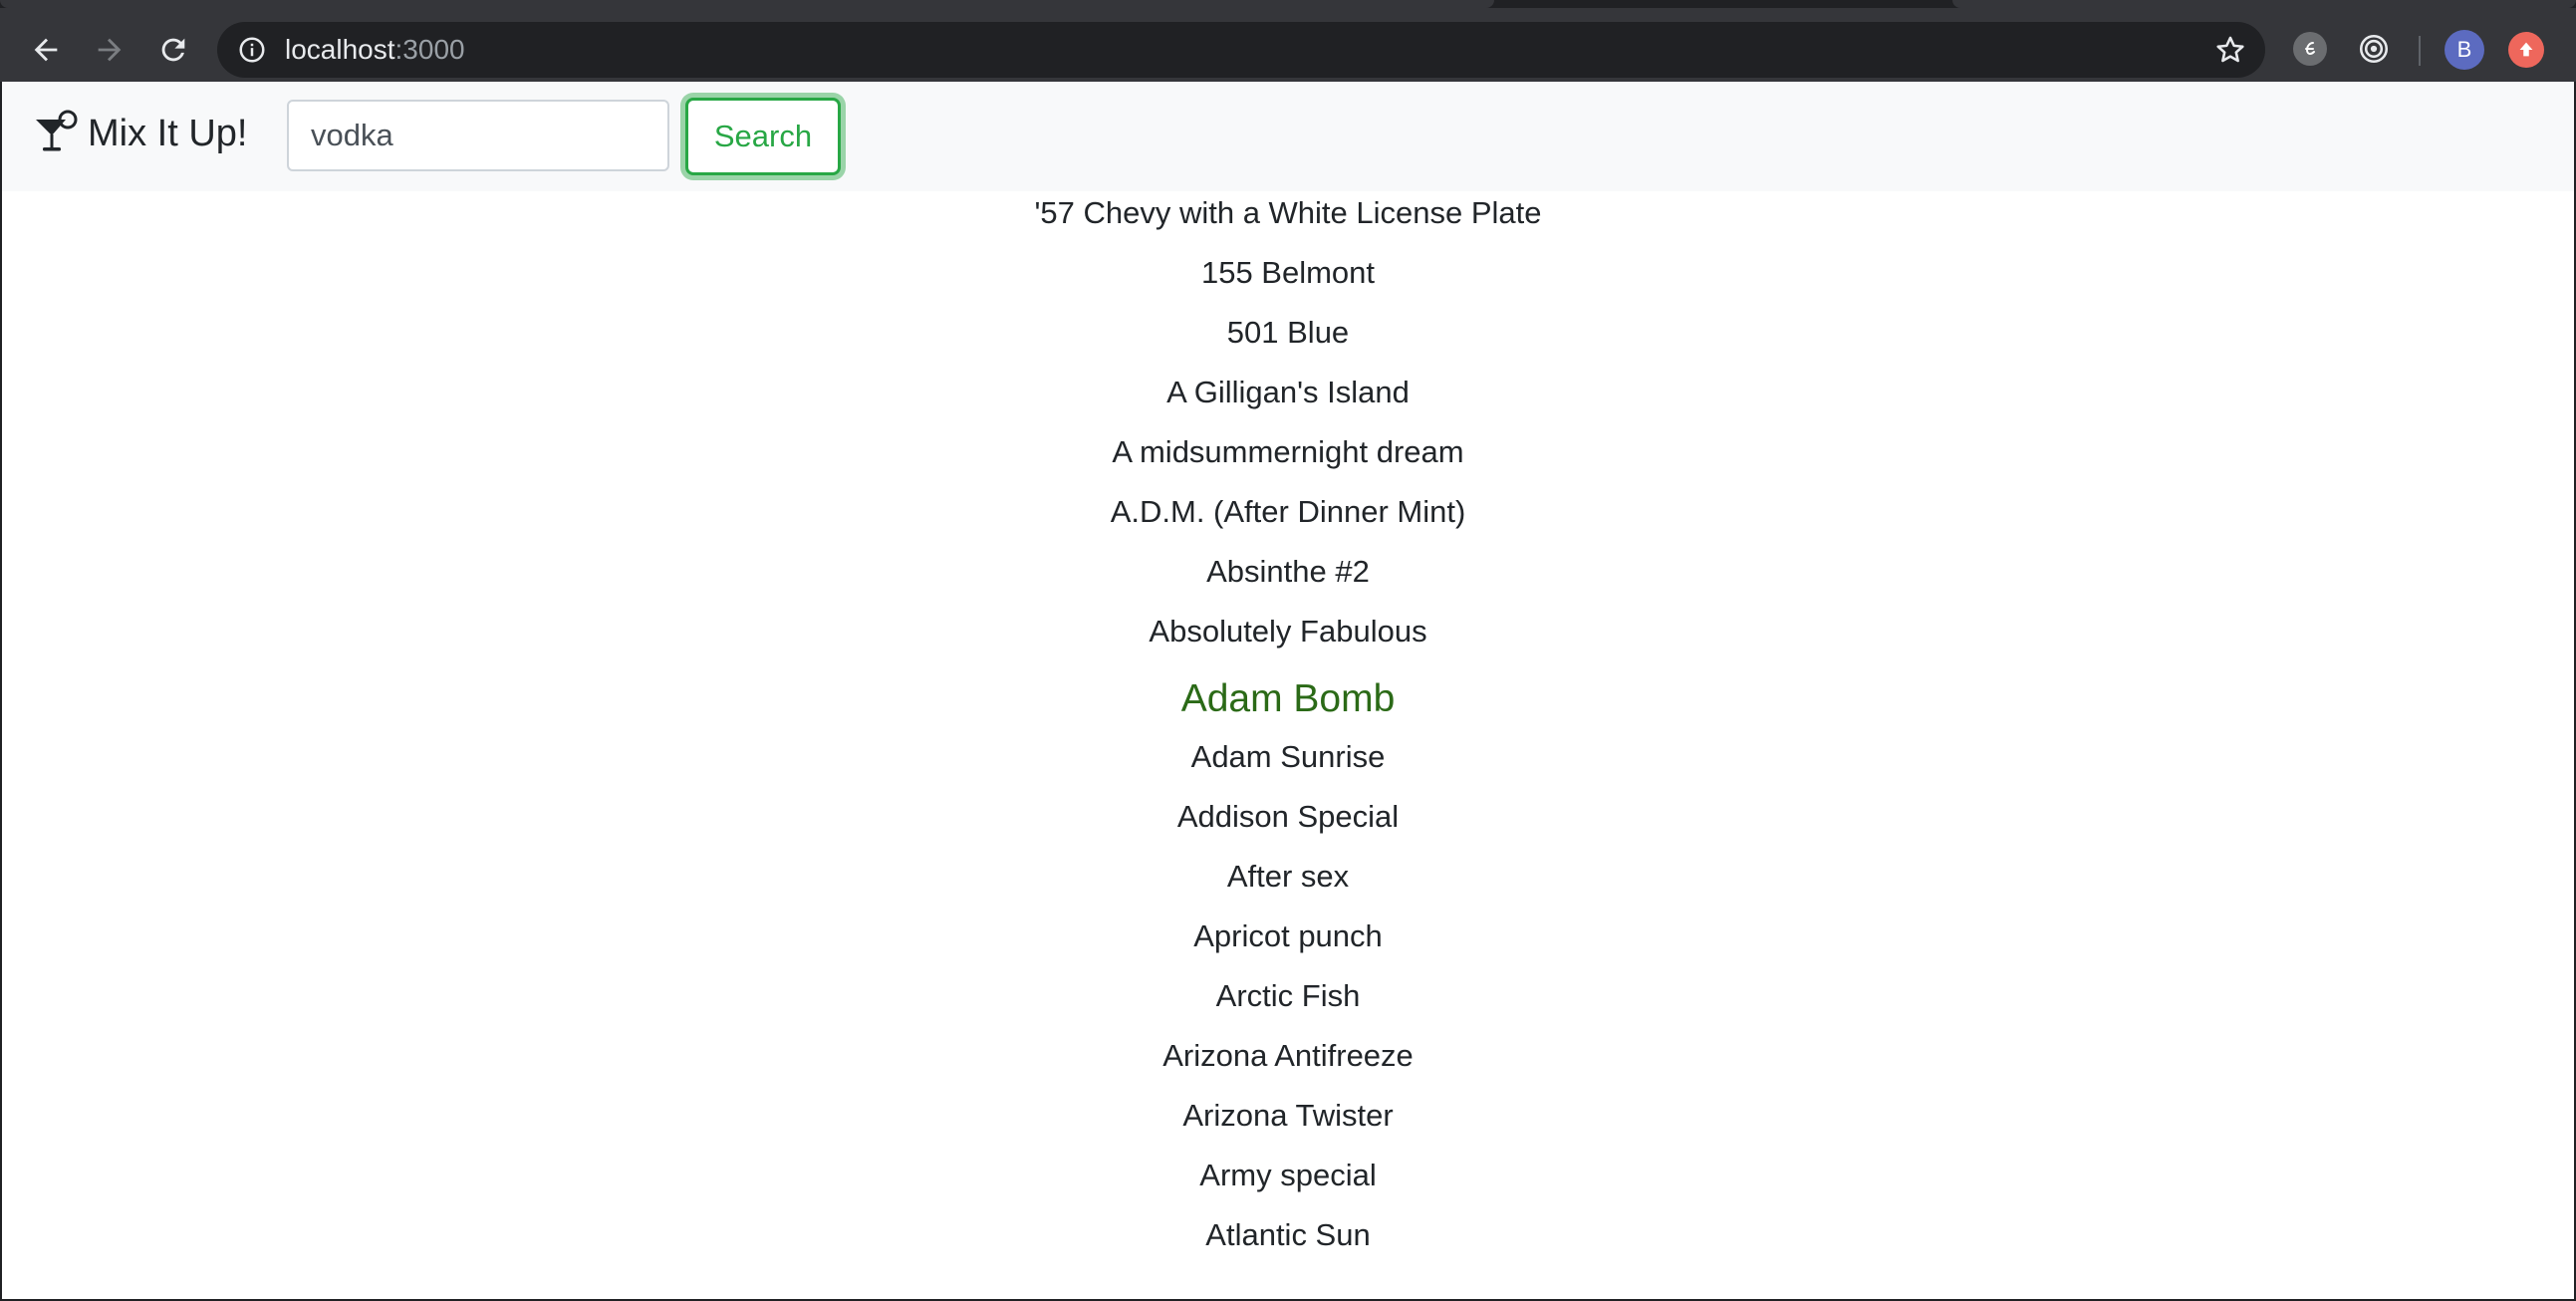 This screenshot has width=2576, height=1301. What do you see at coordinates (1288, 137) in the screenshot?
I see `navbar: Mix It Up! Search` at bounding box center [1288, 137].